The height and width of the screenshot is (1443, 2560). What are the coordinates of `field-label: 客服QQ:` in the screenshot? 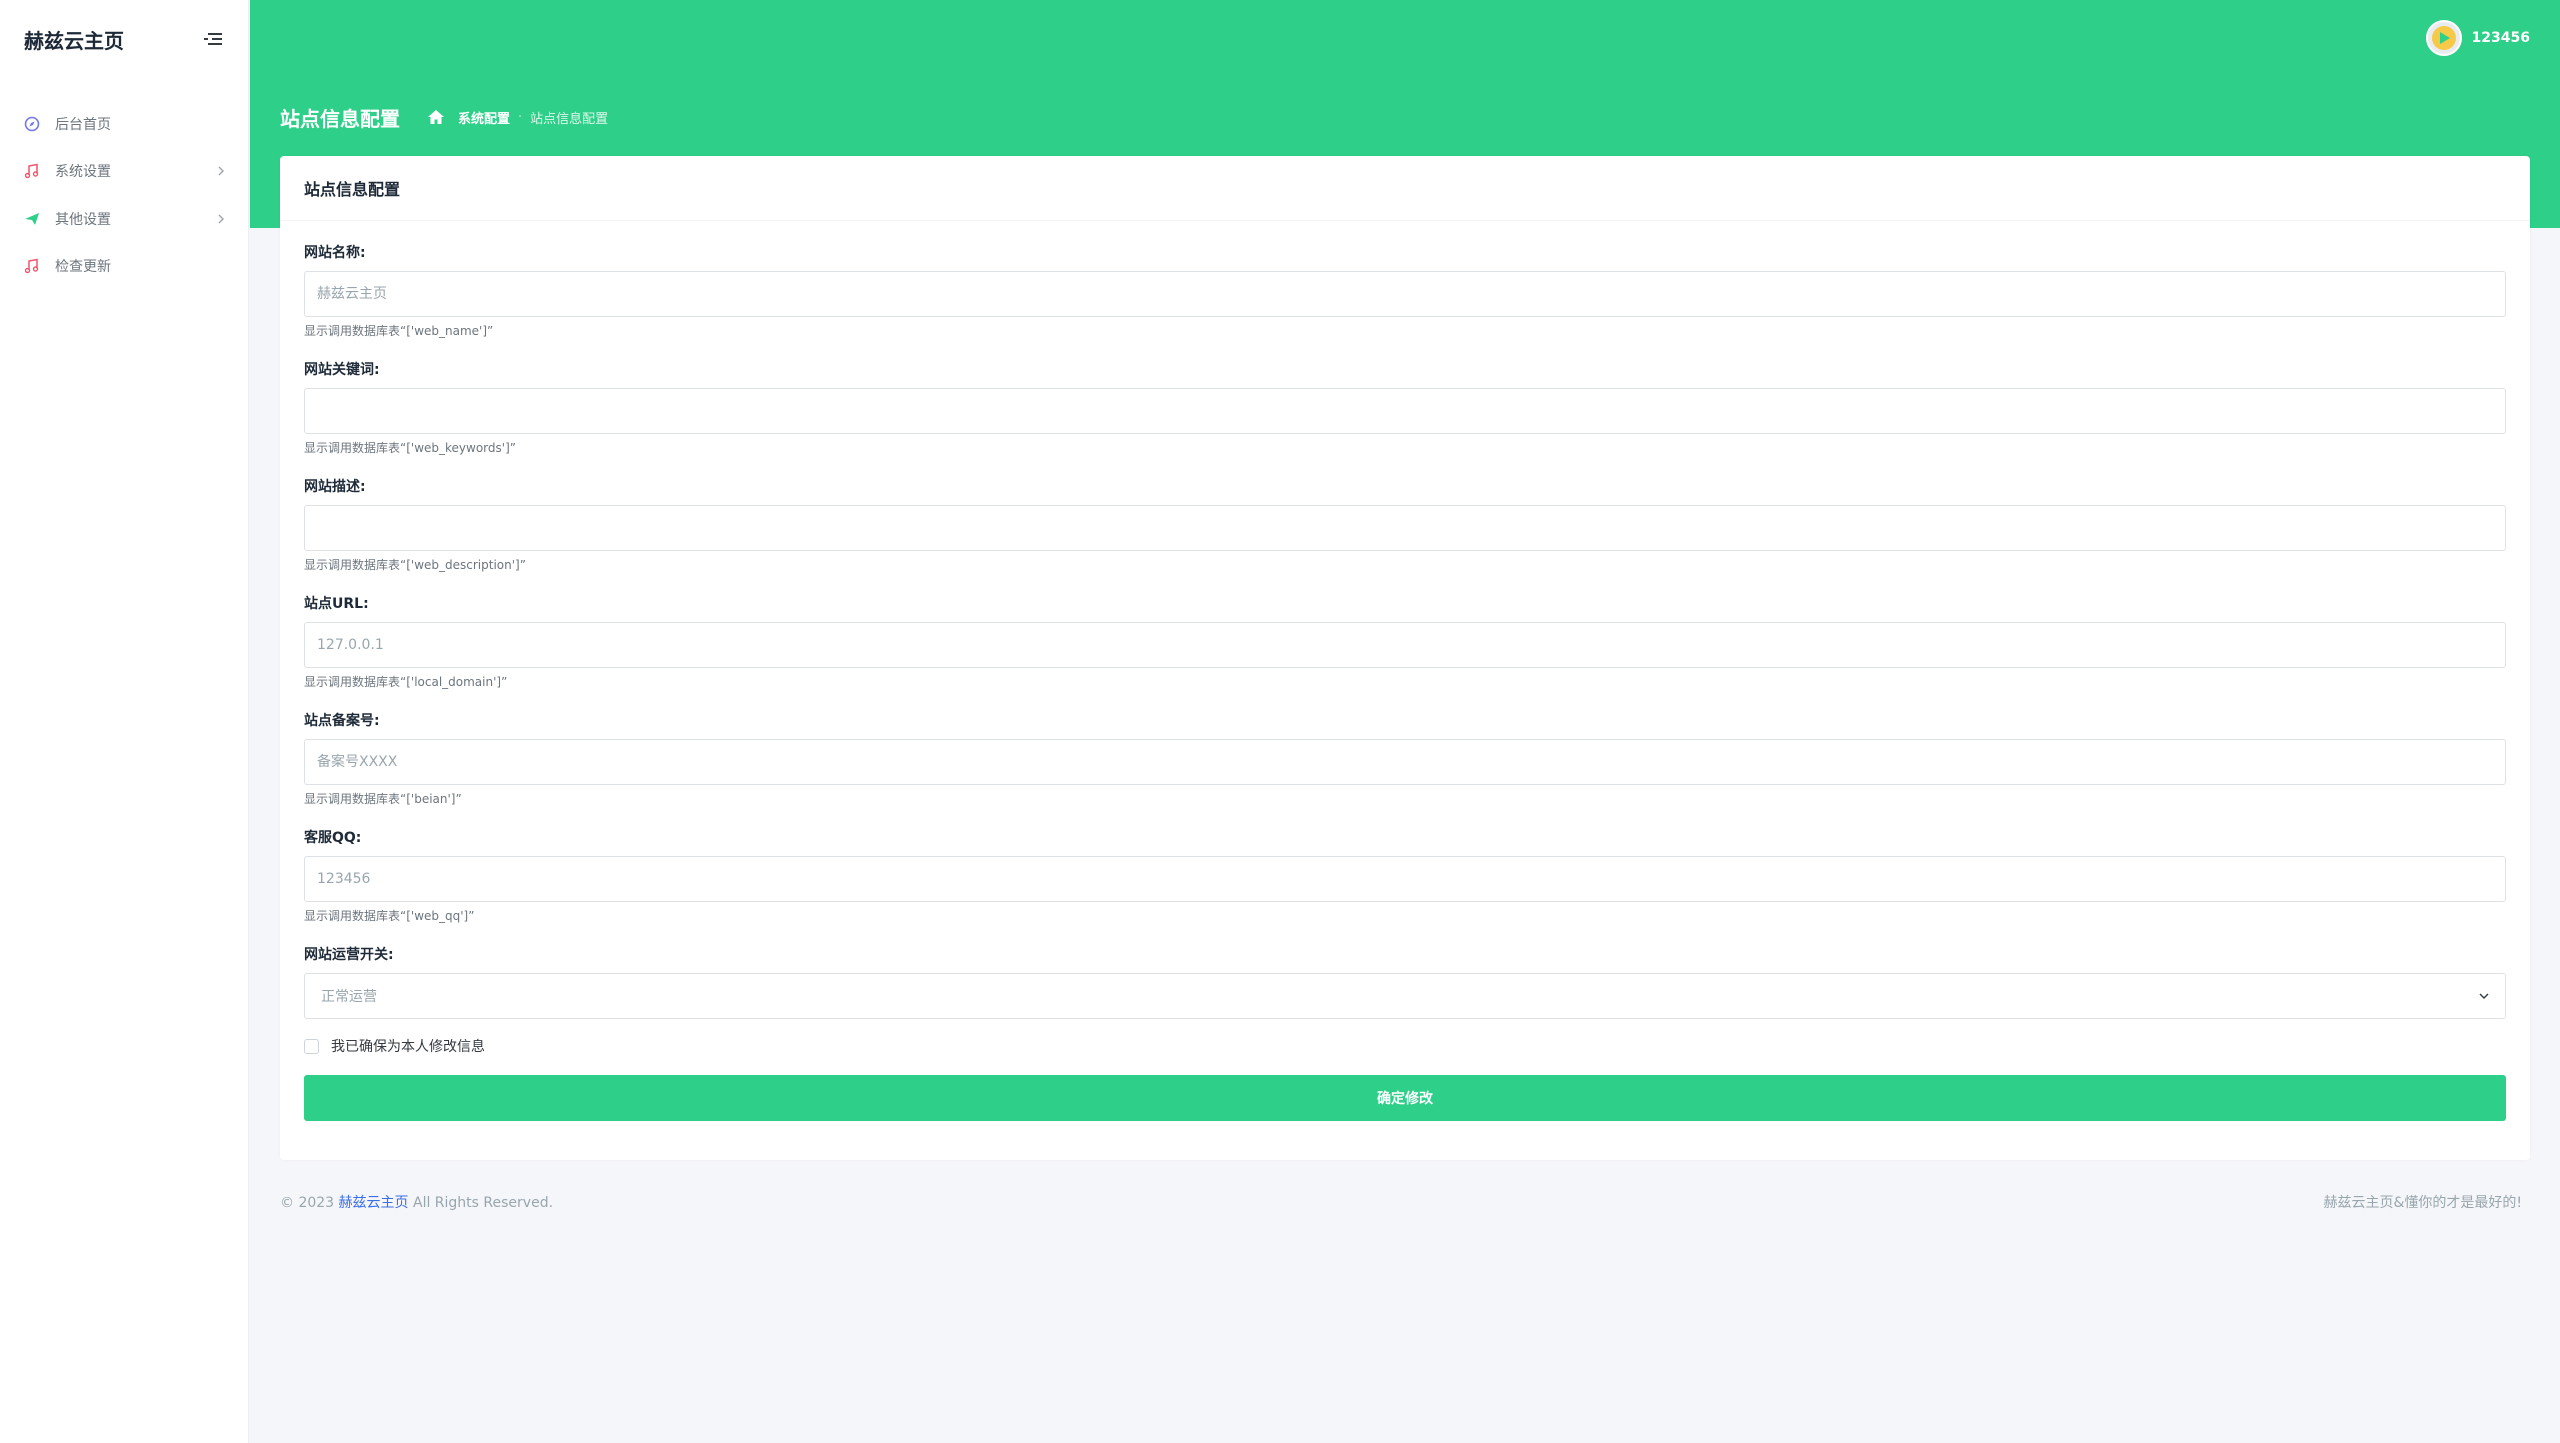 It's located at (333, 838).